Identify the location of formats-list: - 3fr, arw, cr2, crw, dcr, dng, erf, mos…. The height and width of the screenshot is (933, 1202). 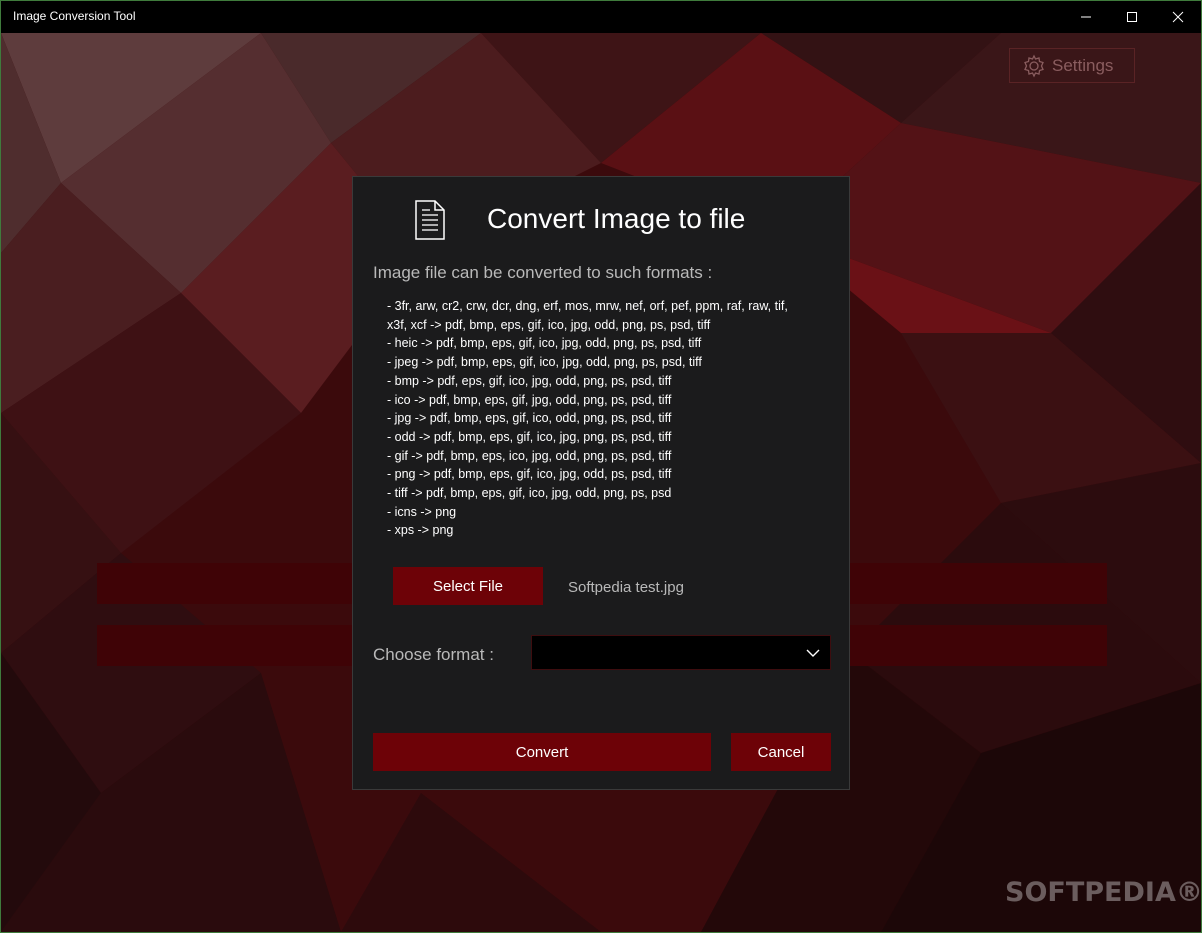
(607, 418).